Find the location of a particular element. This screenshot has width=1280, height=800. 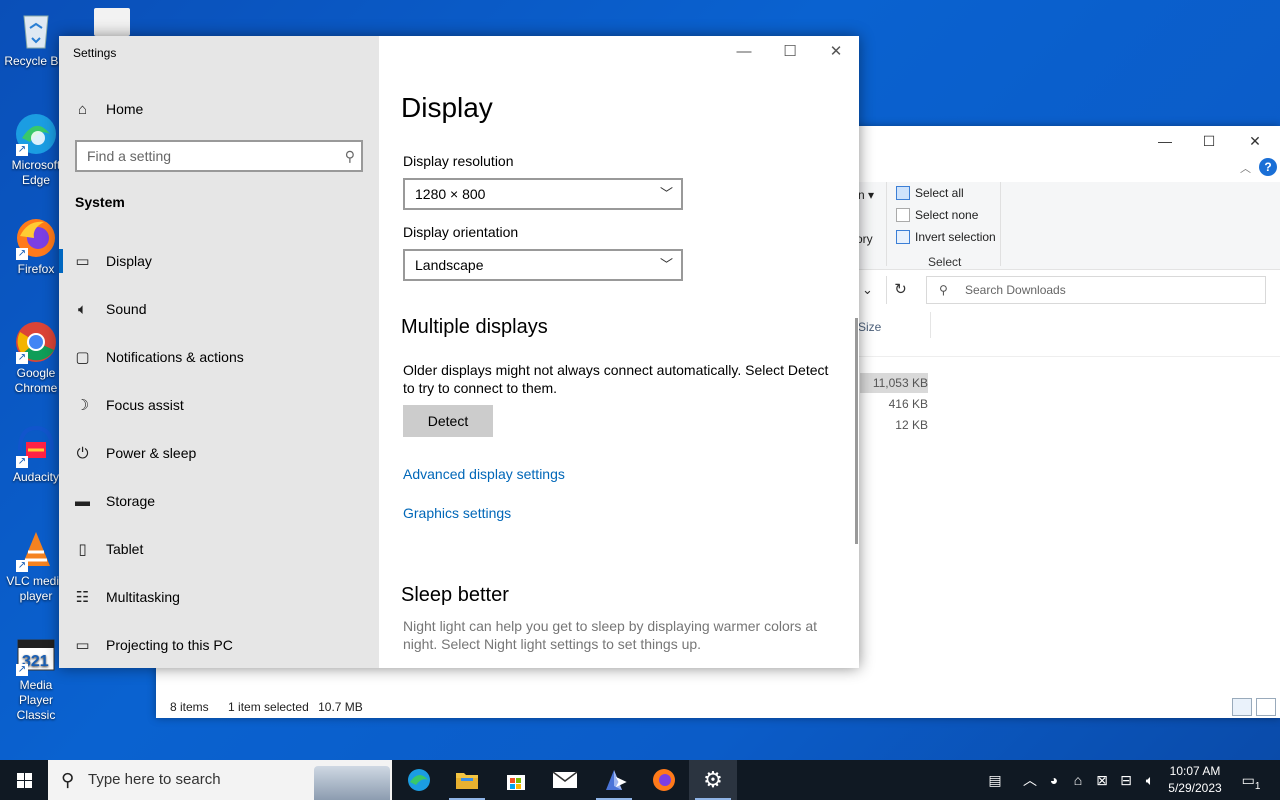

projecting-icon: ▭ is located at coordinates (82, 645).